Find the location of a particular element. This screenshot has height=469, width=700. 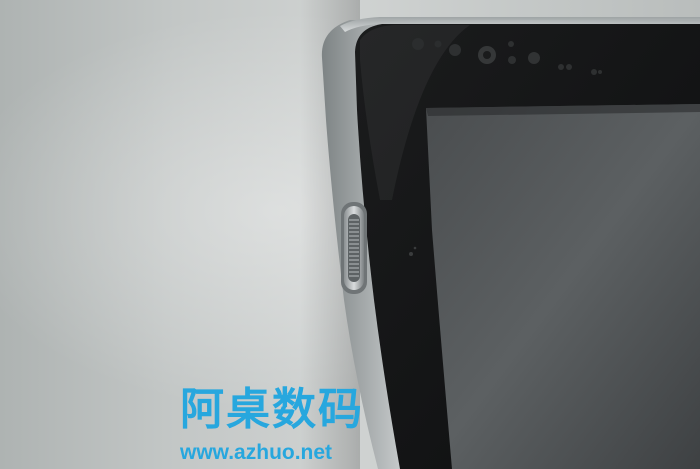

watermark-url: www.azhuo.net is located at coordinates (256, 452).